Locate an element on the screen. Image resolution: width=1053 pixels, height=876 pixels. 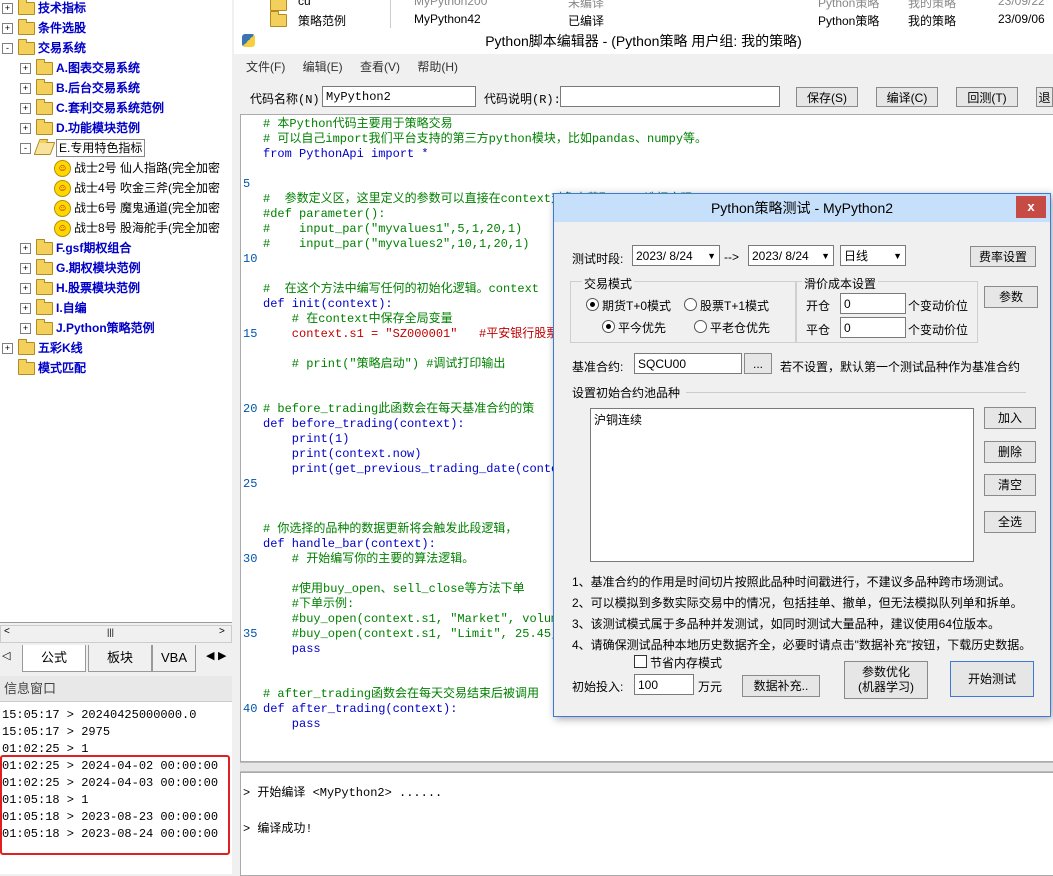
tree-item-label: 技术指标 is located at coordinates (62, 8).